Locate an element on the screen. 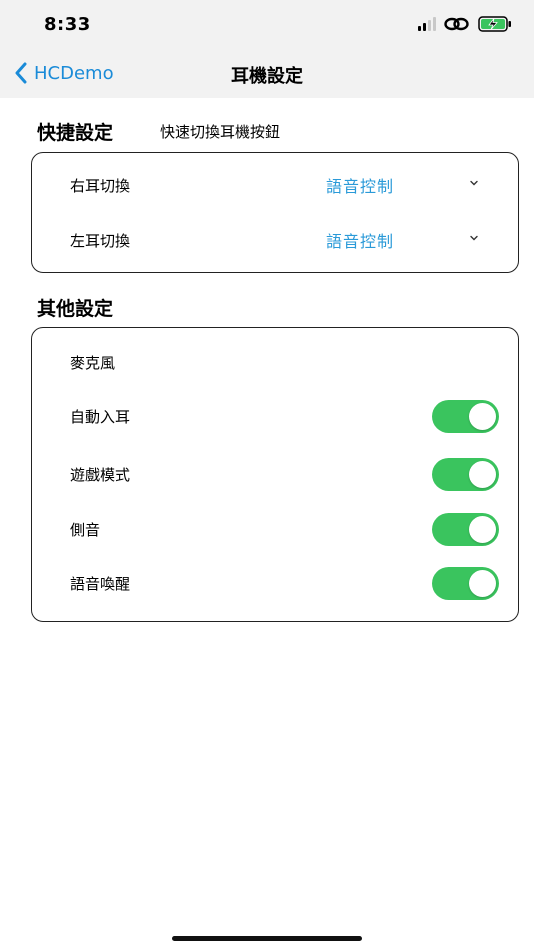 Image resolution: width=534 pixels, height=950 pixels. page-title: 耳機設定 is located at coordinates (267, 76).